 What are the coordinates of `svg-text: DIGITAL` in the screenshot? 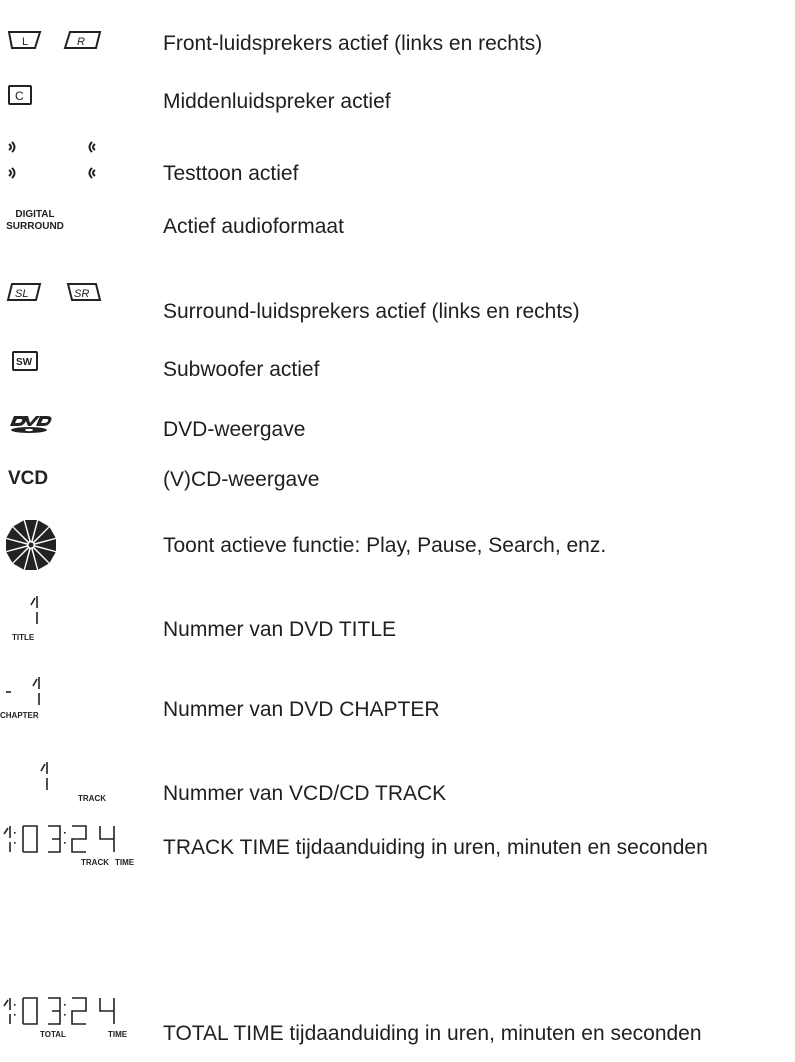 It's located at (34, 214).